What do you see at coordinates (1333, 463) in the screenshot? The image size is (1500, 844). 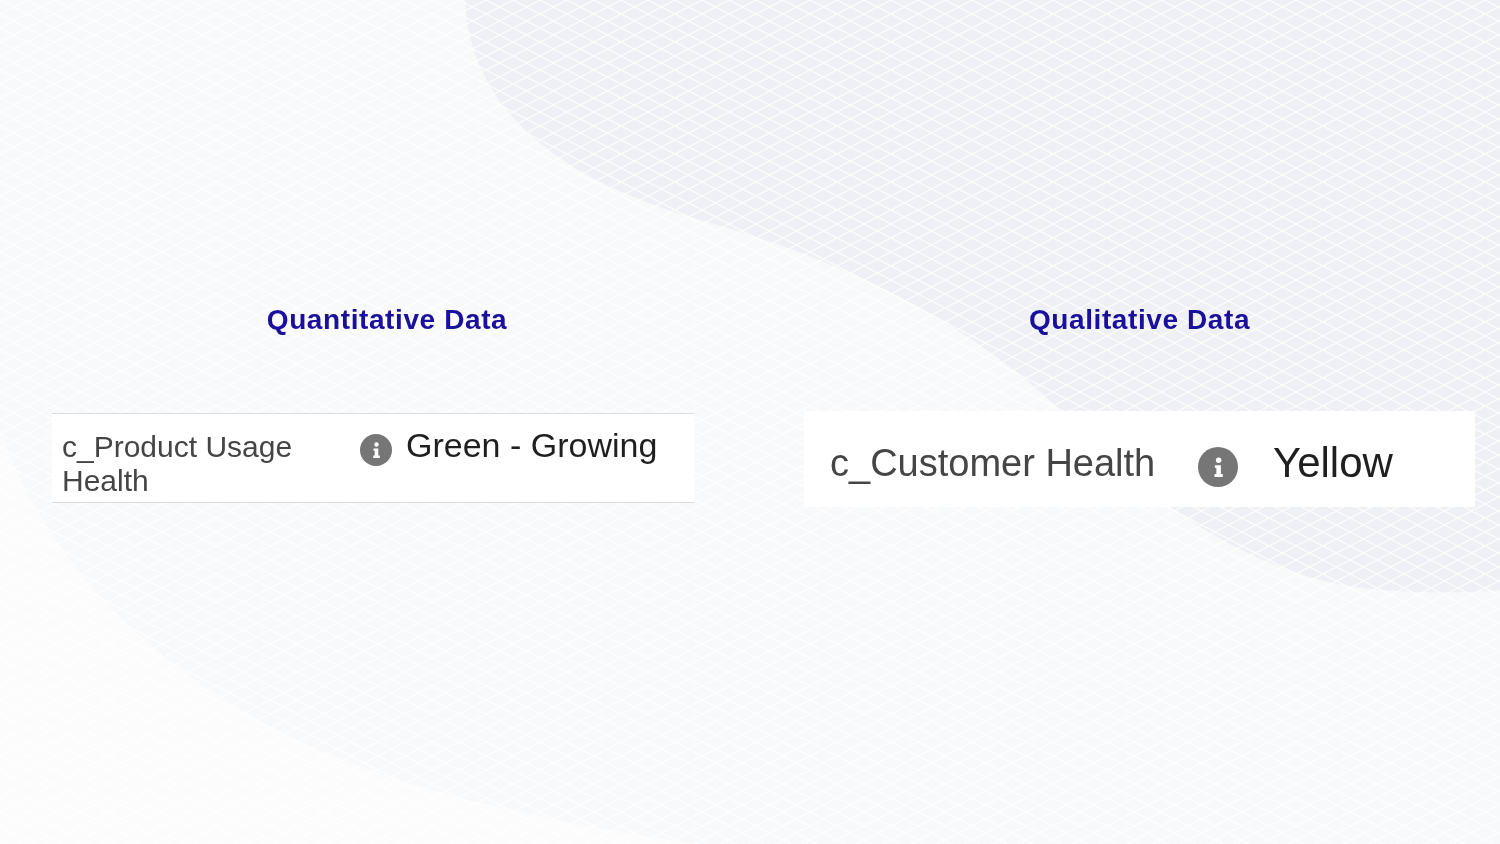 I see `field-value: Yellow` at bounding box center [1333, 463].